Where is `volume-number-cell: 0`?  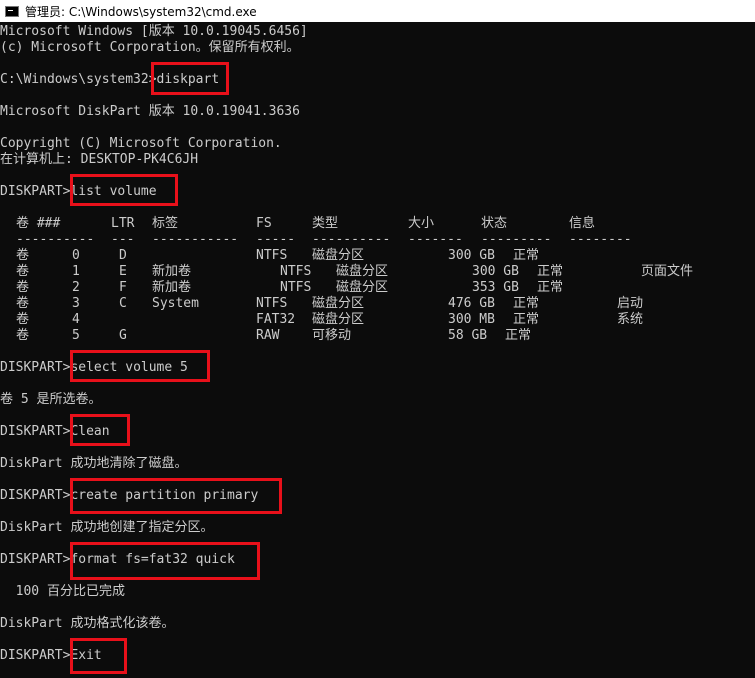 volume-number-cell: 0 is located at coordinates (76, 255).